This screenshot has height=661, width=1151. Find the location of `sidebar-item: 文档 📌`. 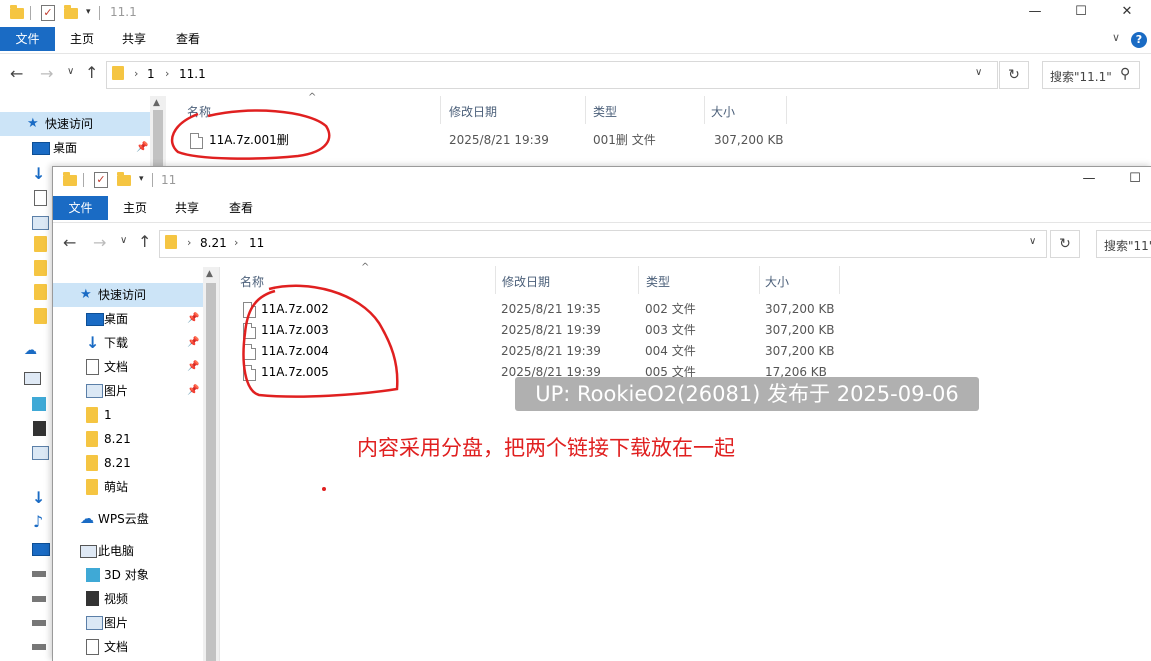

sidebar-item: 文档 📌 is located at coordinates (128, 367).